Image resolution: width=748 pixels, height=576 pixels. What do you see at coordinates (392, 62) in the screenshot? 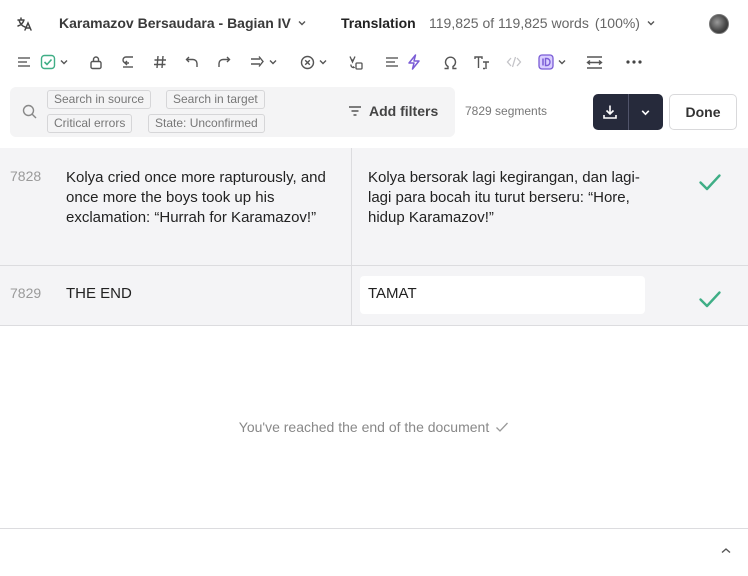
I see `align-icon` at bounding box center [392, 62].